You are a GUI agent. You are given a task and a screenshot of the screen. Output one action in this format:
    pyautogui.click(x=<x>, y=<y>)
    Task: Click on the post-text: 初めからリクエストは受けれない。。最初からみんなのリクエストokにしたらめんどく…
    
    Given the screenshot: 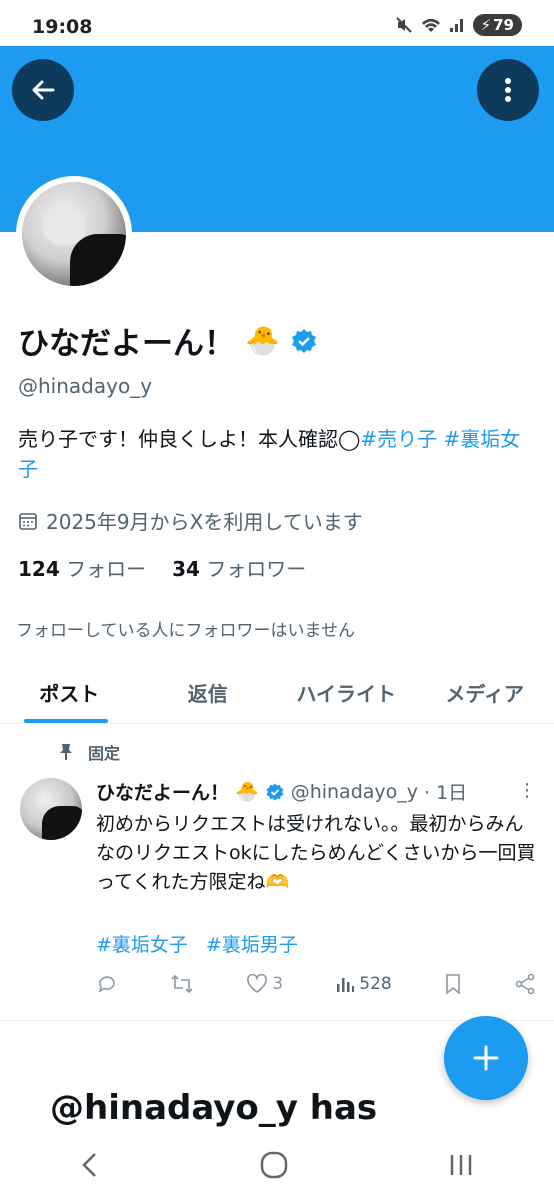 What is the action you would take?
    pyautogui.click(x=316, y=853)
    